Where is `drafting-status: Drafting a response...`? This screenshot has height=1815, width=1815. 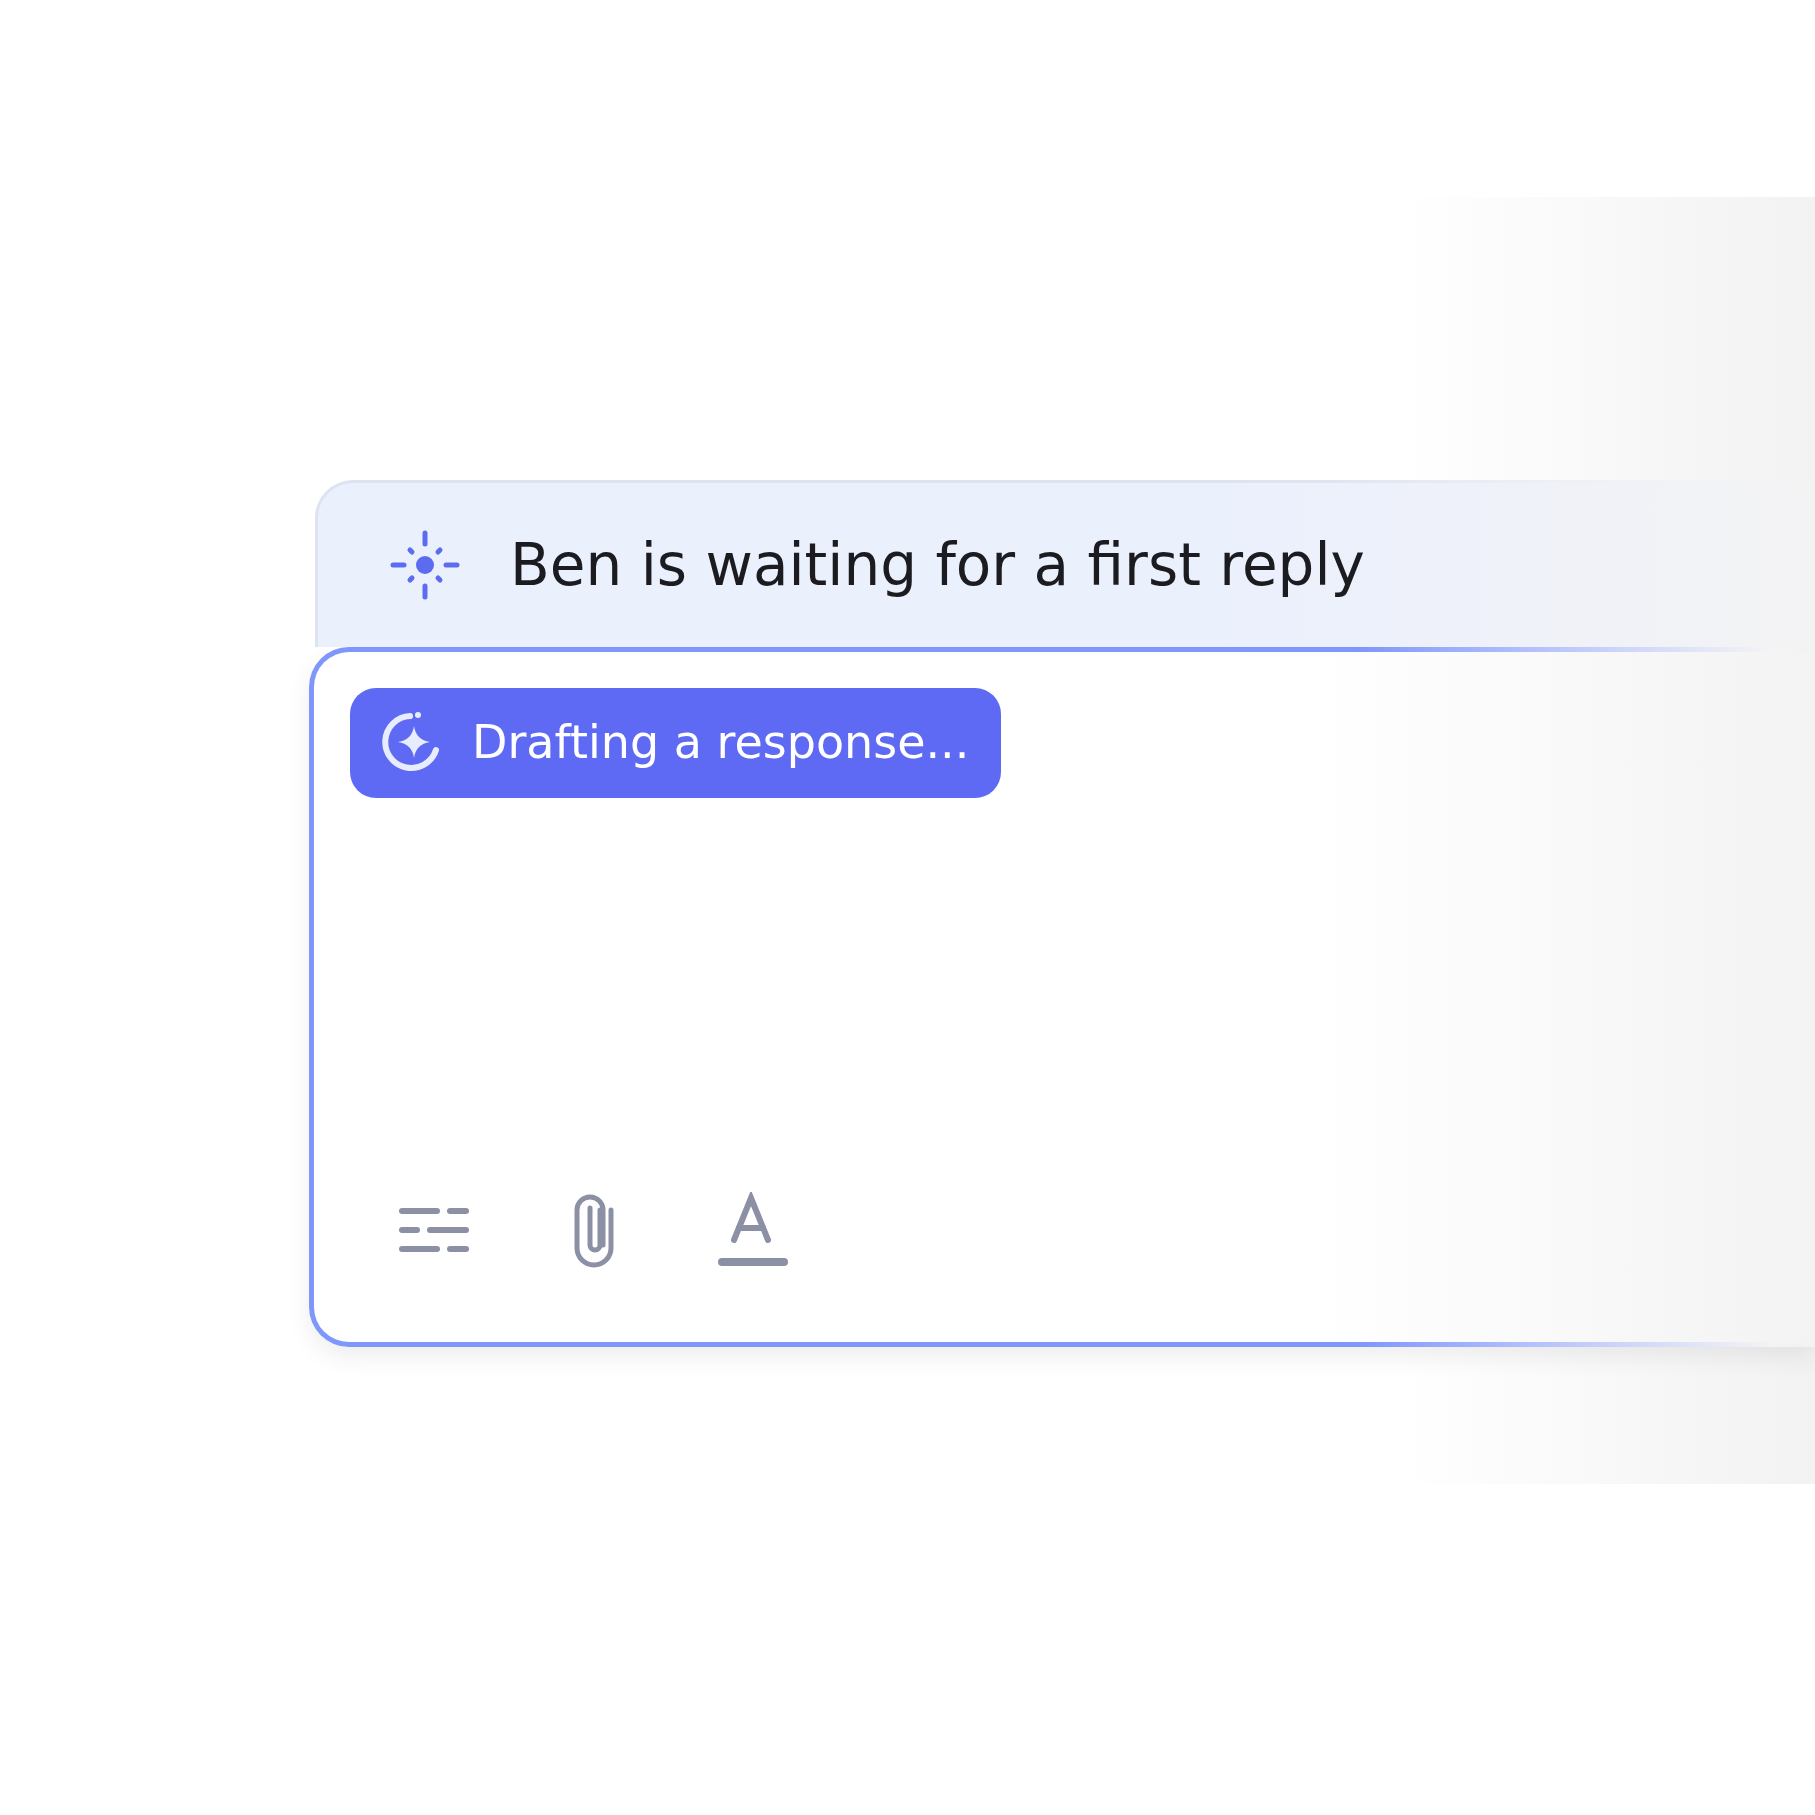 drafting-status: Drafting a response... is located at coordinates (676, 743).